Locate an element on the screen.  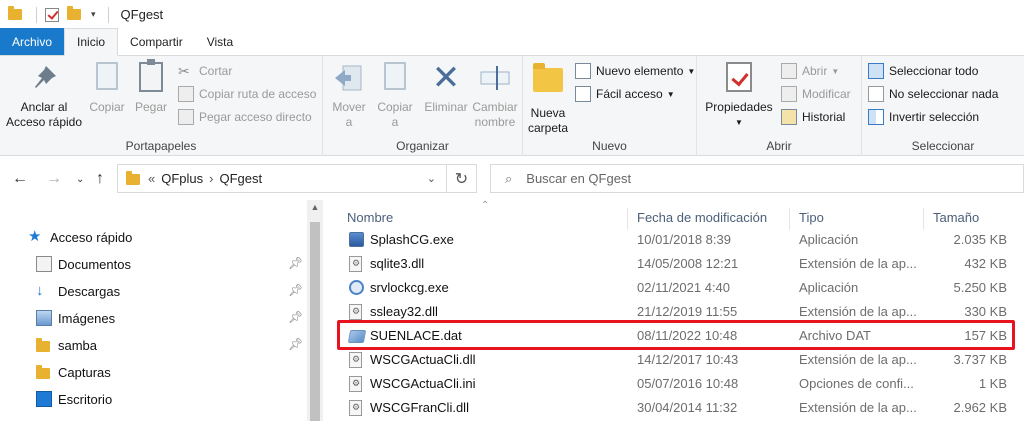
group-label-nuevo: Nuevo is located at coordinates (609, 146).